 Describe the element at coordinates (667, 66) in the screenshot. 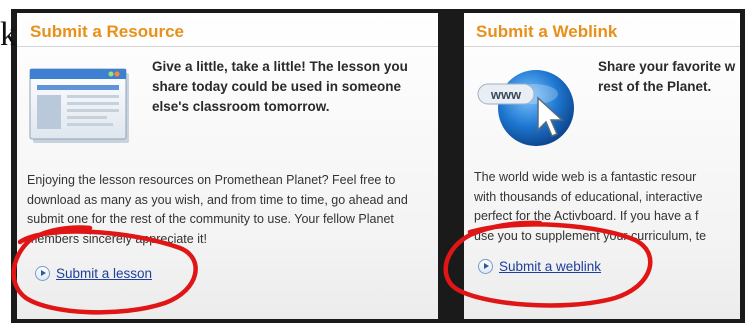

I see `intro-line: Share your favorite w` at that location.